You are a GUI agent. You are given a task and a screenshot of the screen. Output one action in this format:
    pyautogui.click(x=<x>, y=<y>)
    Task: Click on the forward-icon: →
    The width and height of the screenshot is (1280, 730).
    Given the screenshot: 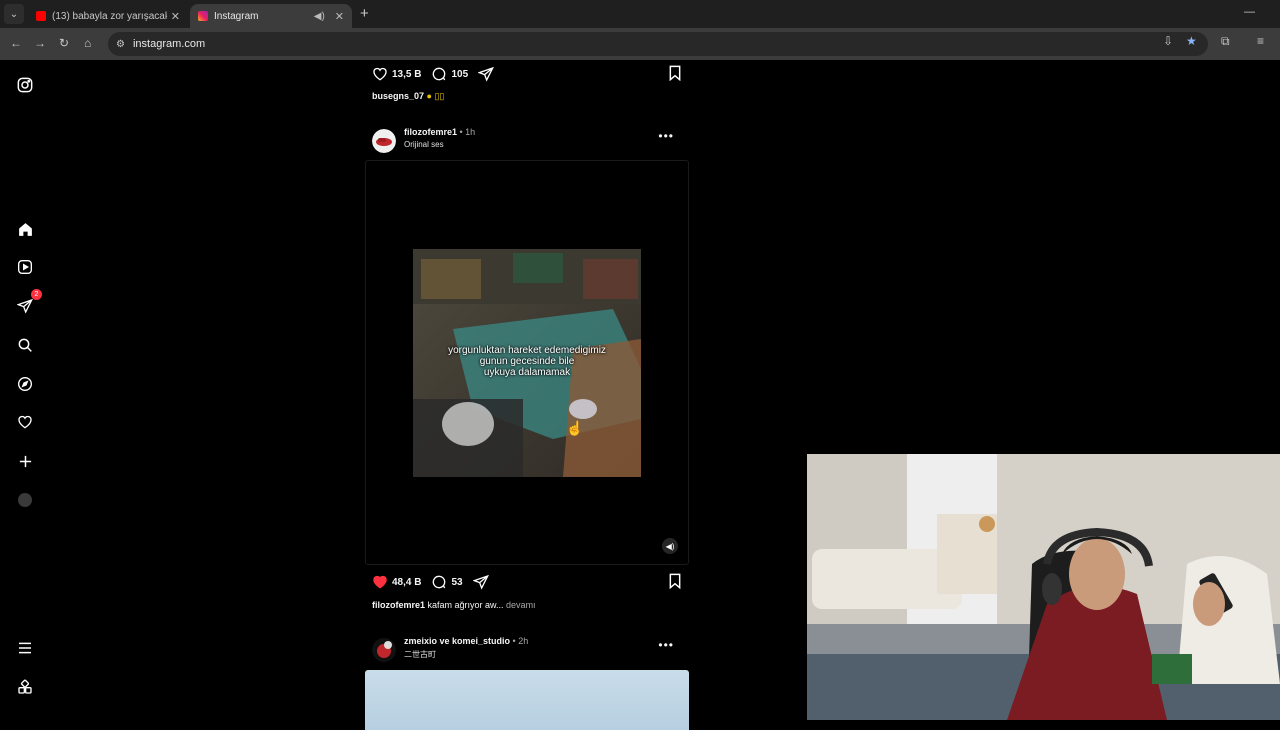 What is the action you would take?
    pyautogui.click(x=40, y=43)
    